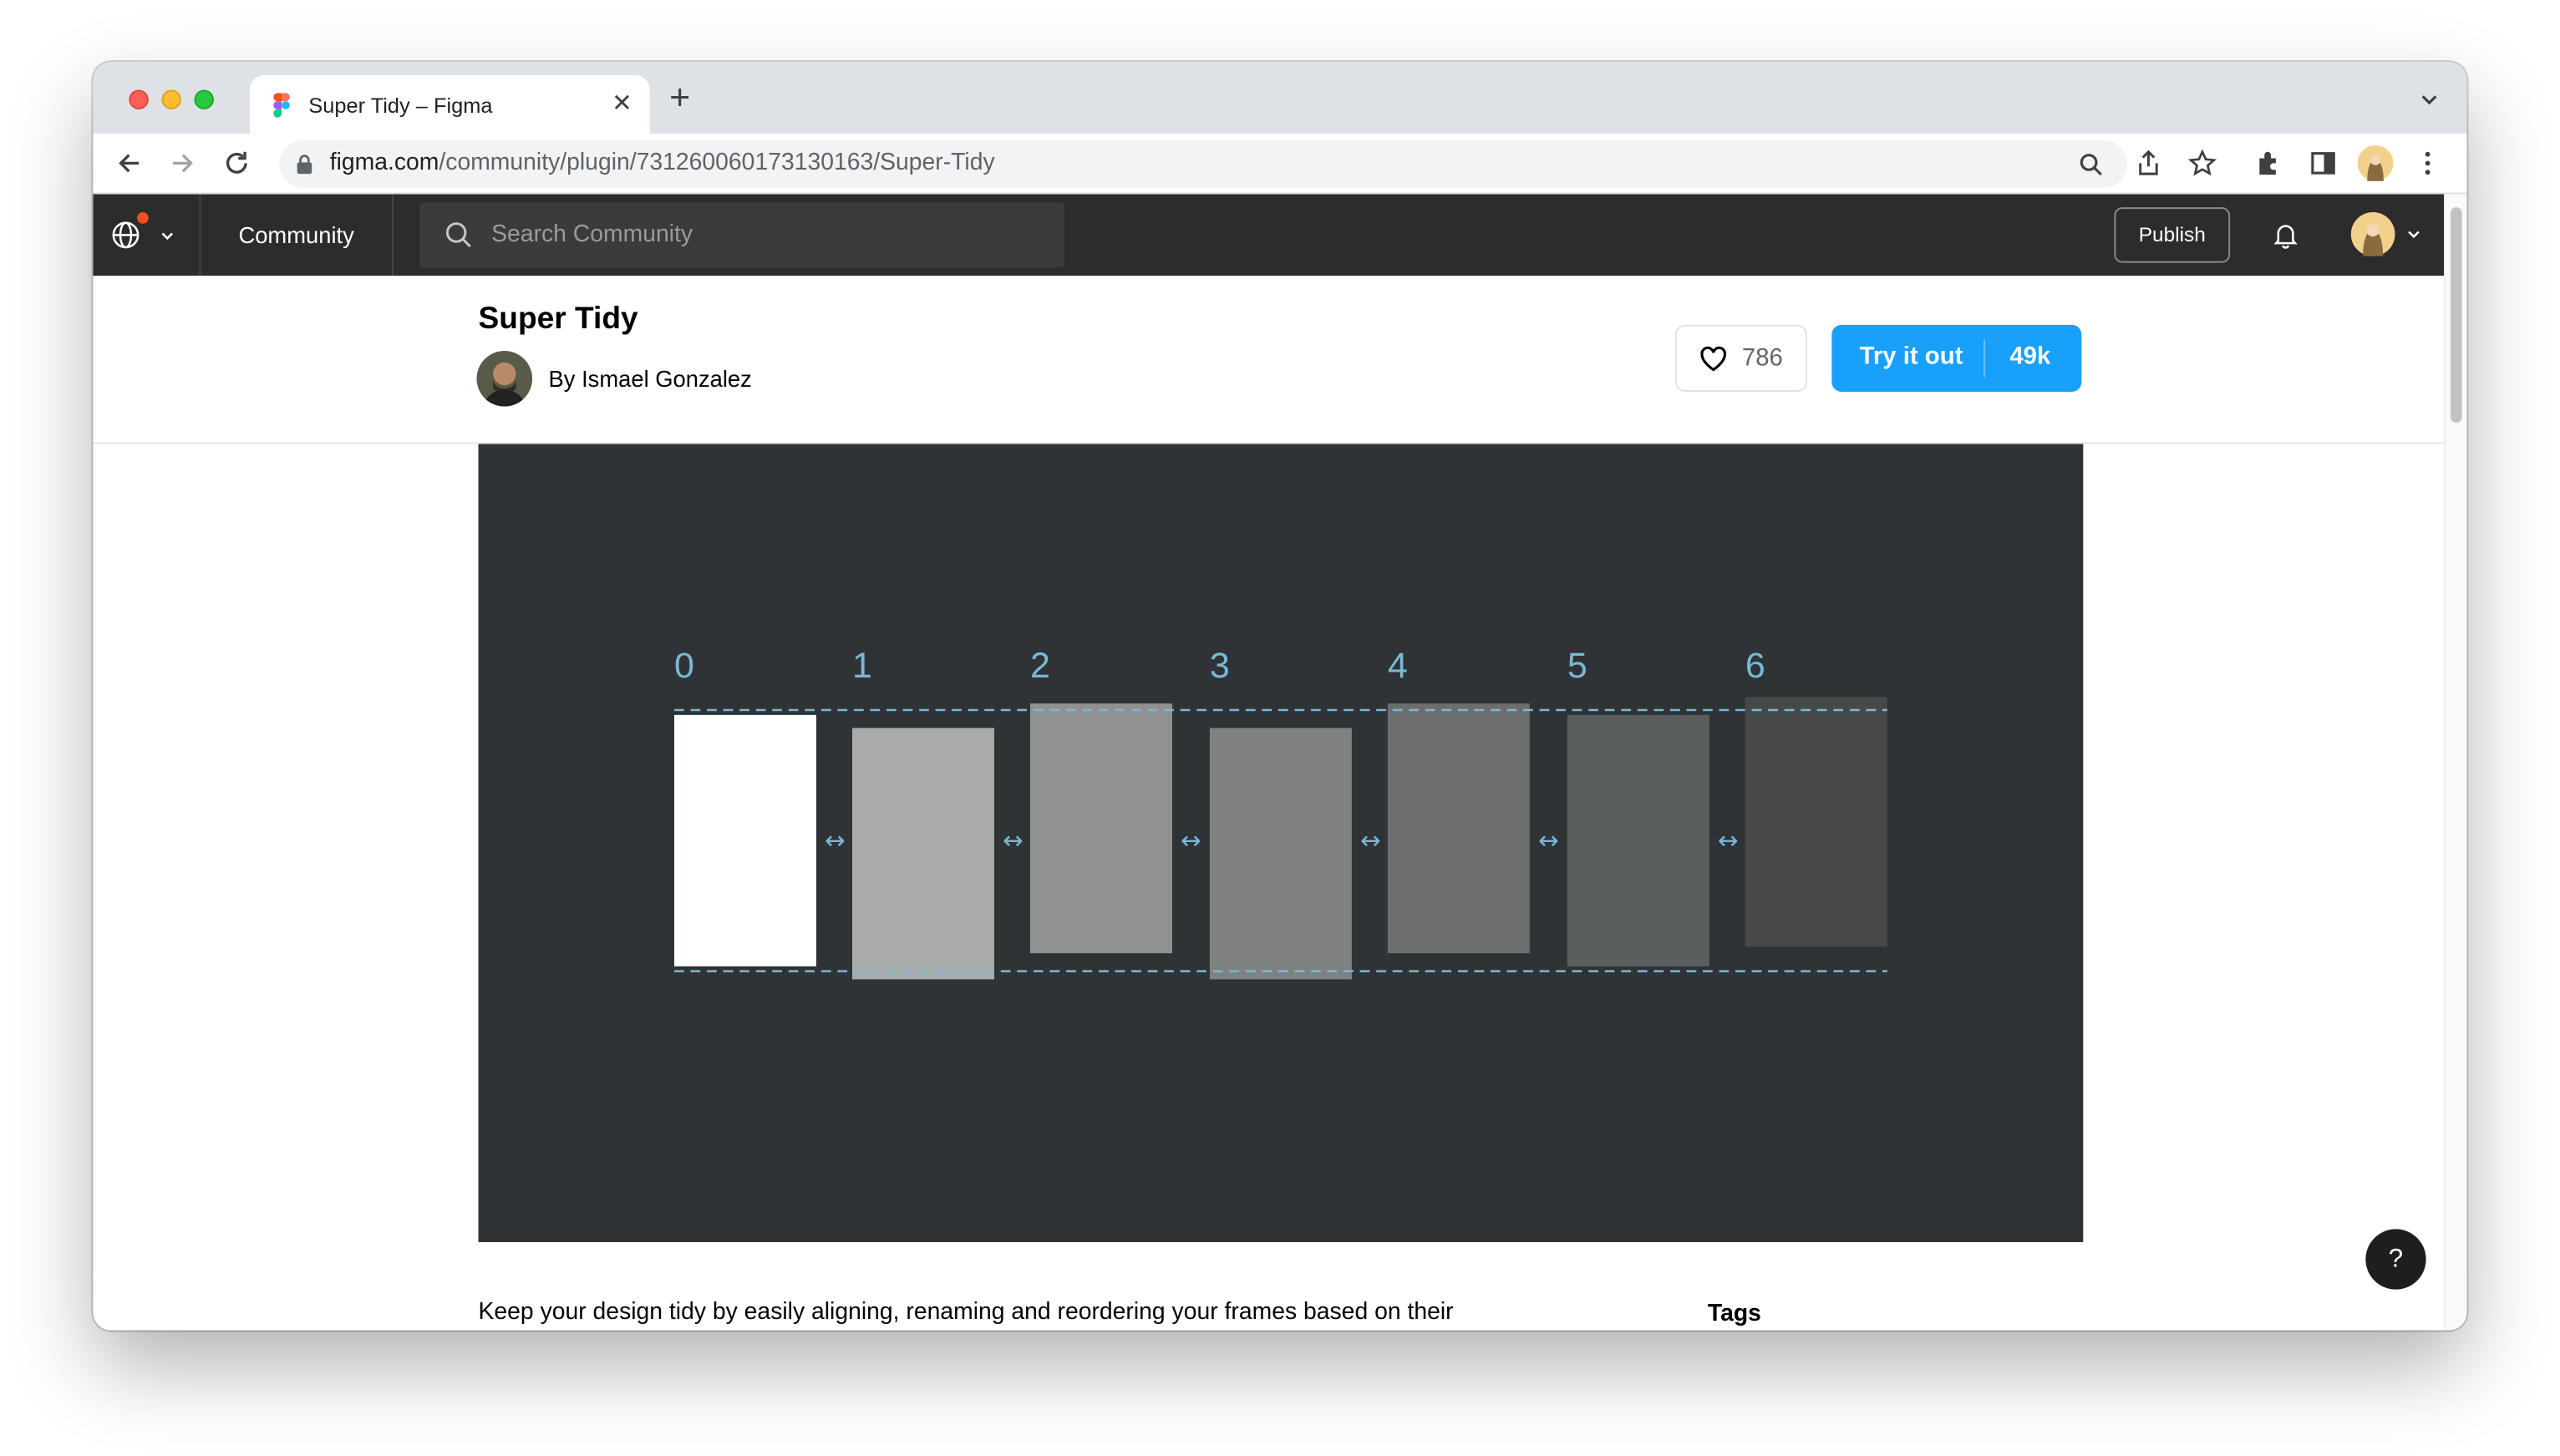  I want to click on zoom-window-button, so click(204, 99).